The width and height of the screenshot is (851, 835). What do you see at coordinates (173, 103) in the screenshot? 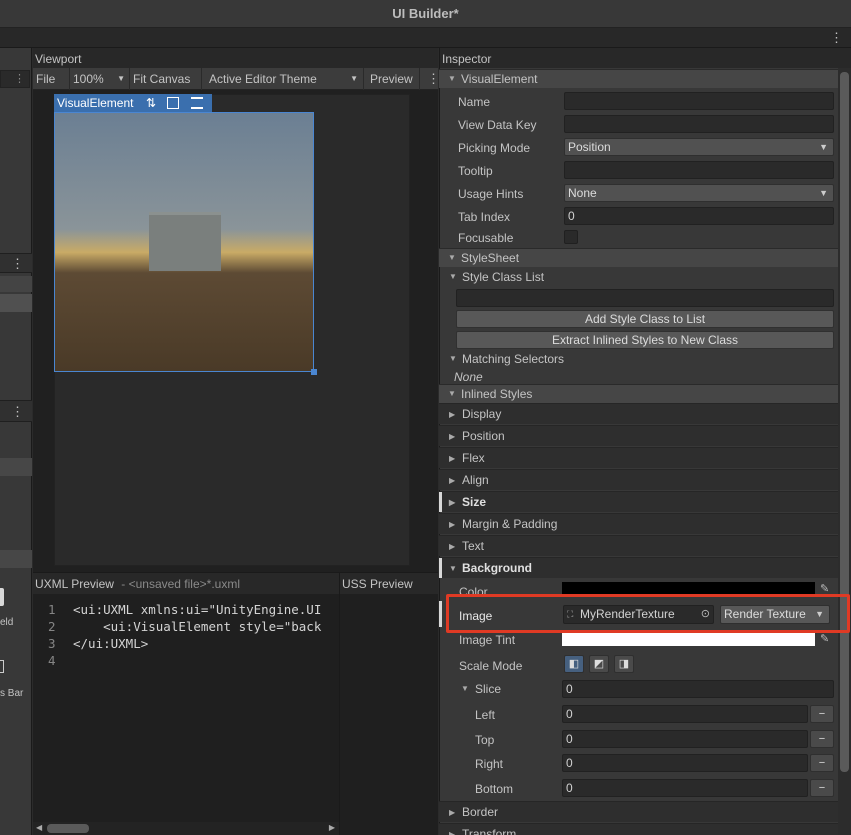
I see `layout-horizontal-icon` at bounding box center [173, 103].